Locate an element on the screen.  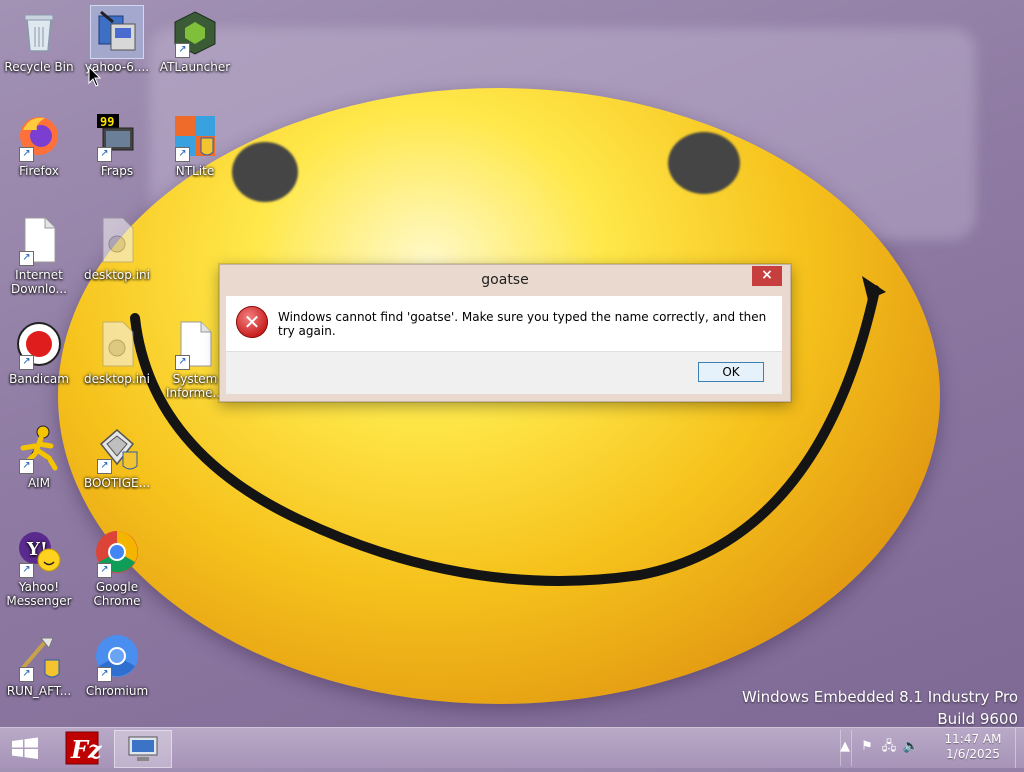
desktop-icon-aim: ↗ AIM is located at coordinates (39, 456).